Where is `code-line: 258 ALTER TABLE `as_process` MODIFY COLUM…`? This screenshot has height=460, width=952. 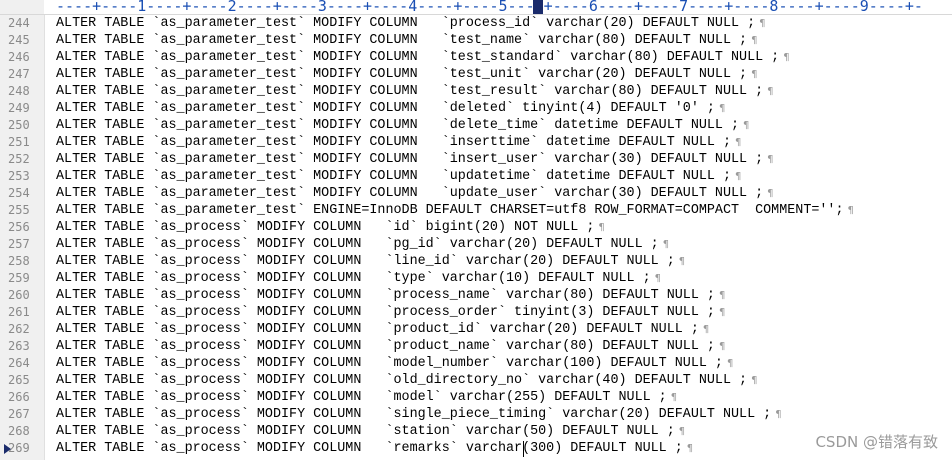 code-line: 258 ALTER TABLE `as_process` MODIFY COLUM… is located at coordinates (476, 261).